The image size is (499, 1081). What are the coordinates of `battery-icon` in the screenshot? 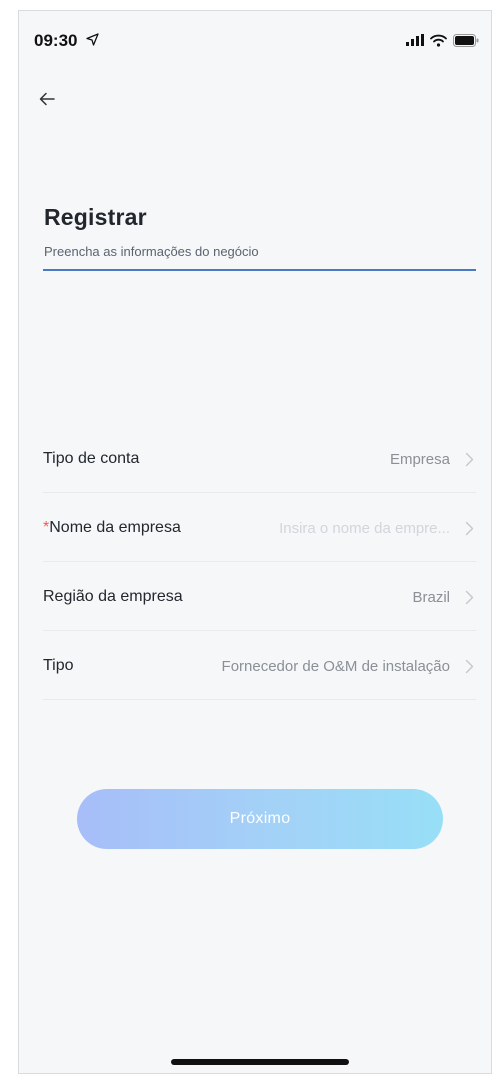 It's located at (466, 40).